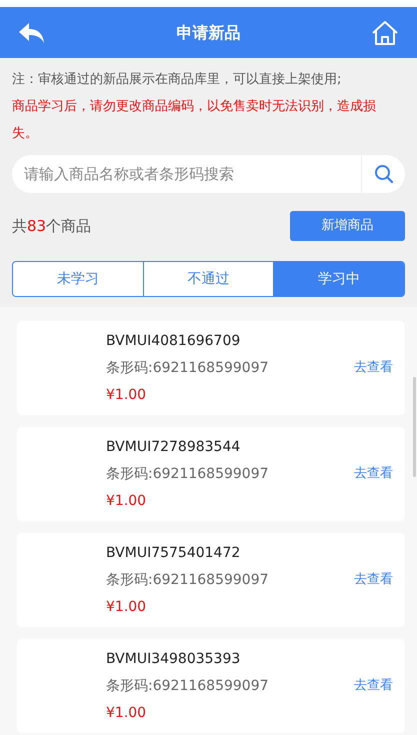 This screenshot has height=735, width=417. What do you see at coordinates (208, 33) in the screenshot?
I see `page-title: 申请新品` at bounding box center [208, 33].